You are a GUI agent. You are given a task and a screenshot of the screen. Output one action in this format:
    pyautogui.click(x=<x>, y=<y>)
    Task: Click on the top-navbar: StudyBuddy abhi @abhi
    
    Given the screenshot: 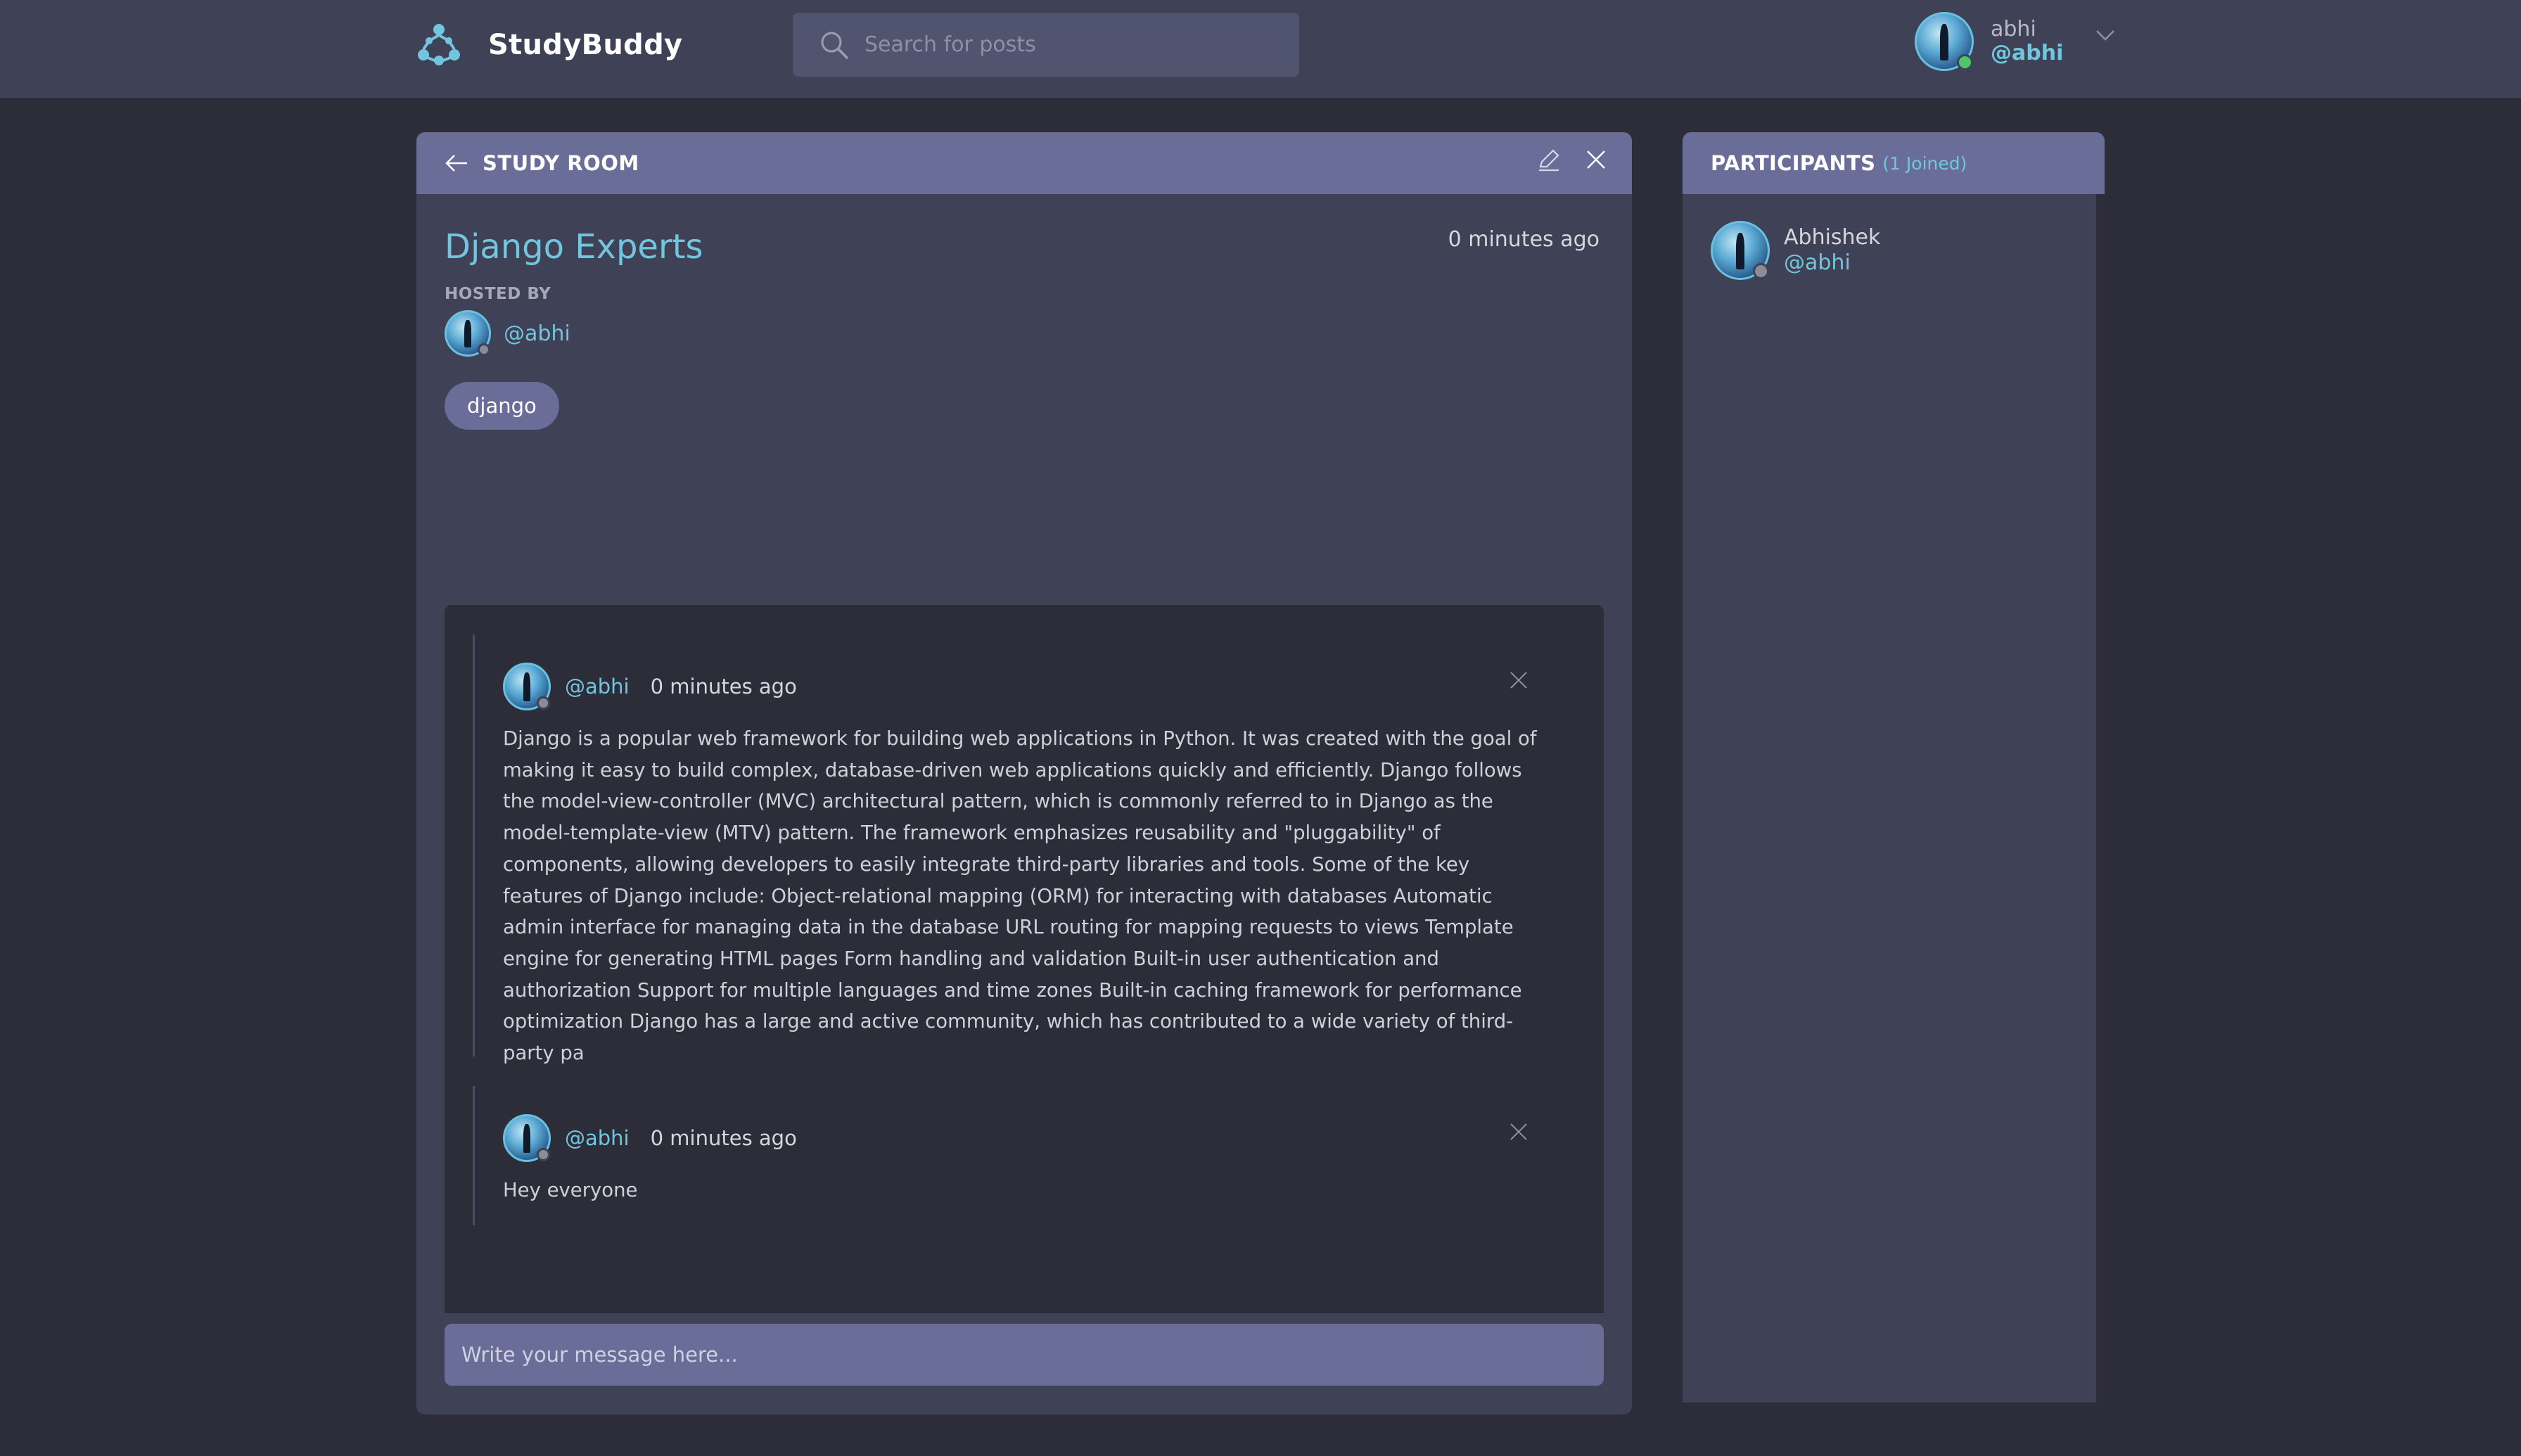 What is the action you would take?
    pyautogui.click(x=1260, y=49)
    